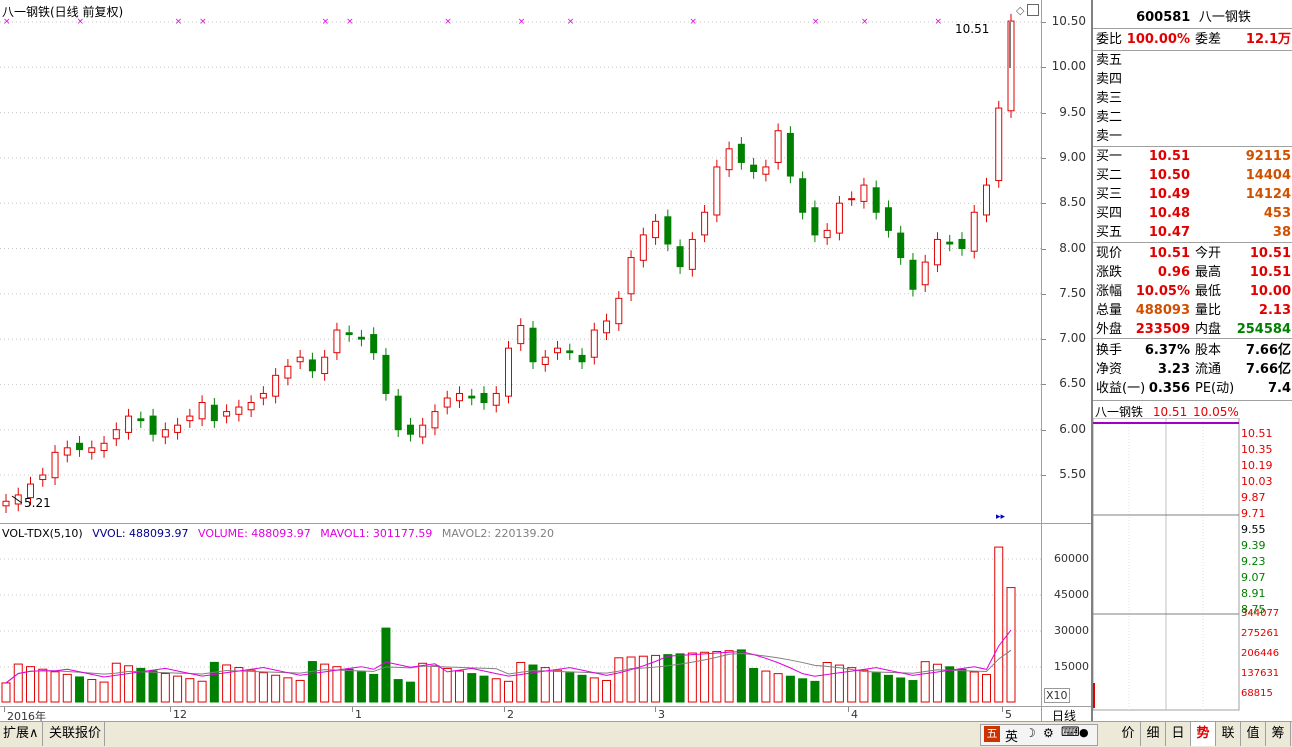 The width and height of the screenshot is (1292, 747). Describe the element at coordinates (1109, 253) in the screenshot. I see `stat-label: 现价` at that location.